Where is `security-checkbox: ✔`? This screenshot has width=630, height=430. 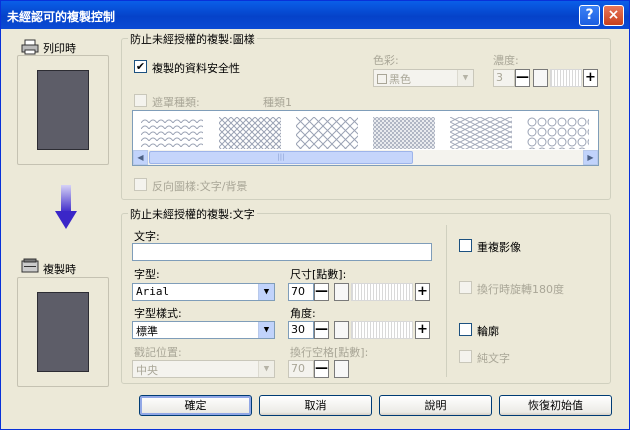
security-checkbox: ✔ is located at coordinates (140, 66).